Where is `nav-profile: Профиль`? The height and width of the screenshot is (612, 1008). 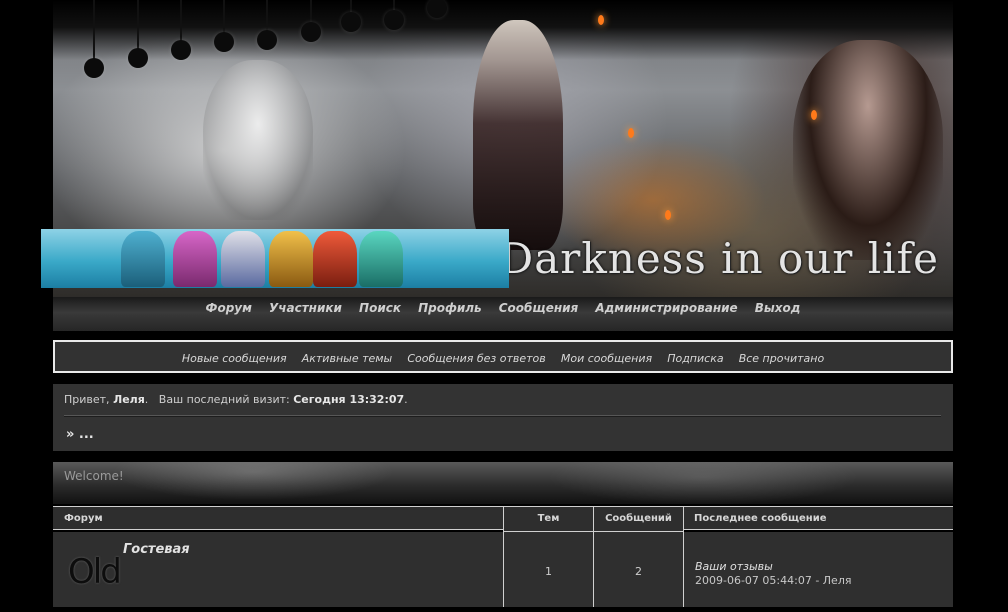 nav-profile: Профиль is located at coordinates (450, 308).